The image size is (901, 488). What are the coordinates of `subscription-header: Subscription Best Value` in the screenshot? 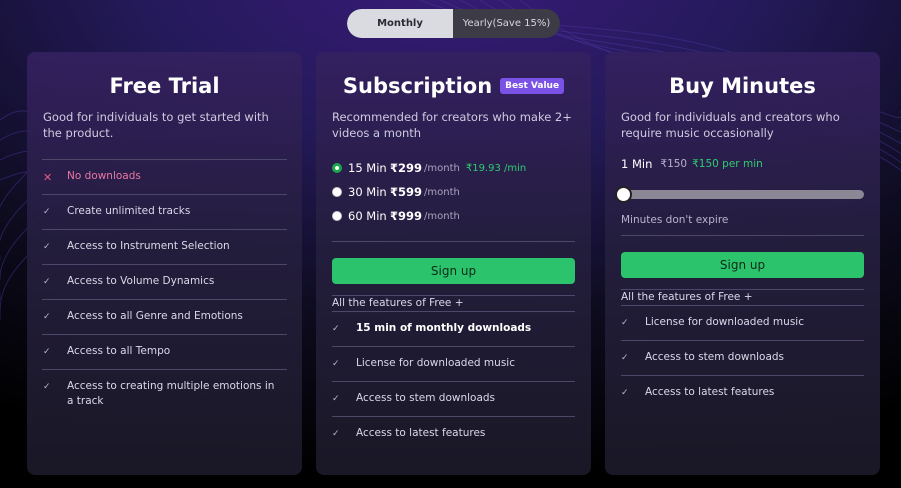 It's located at (453, 86).